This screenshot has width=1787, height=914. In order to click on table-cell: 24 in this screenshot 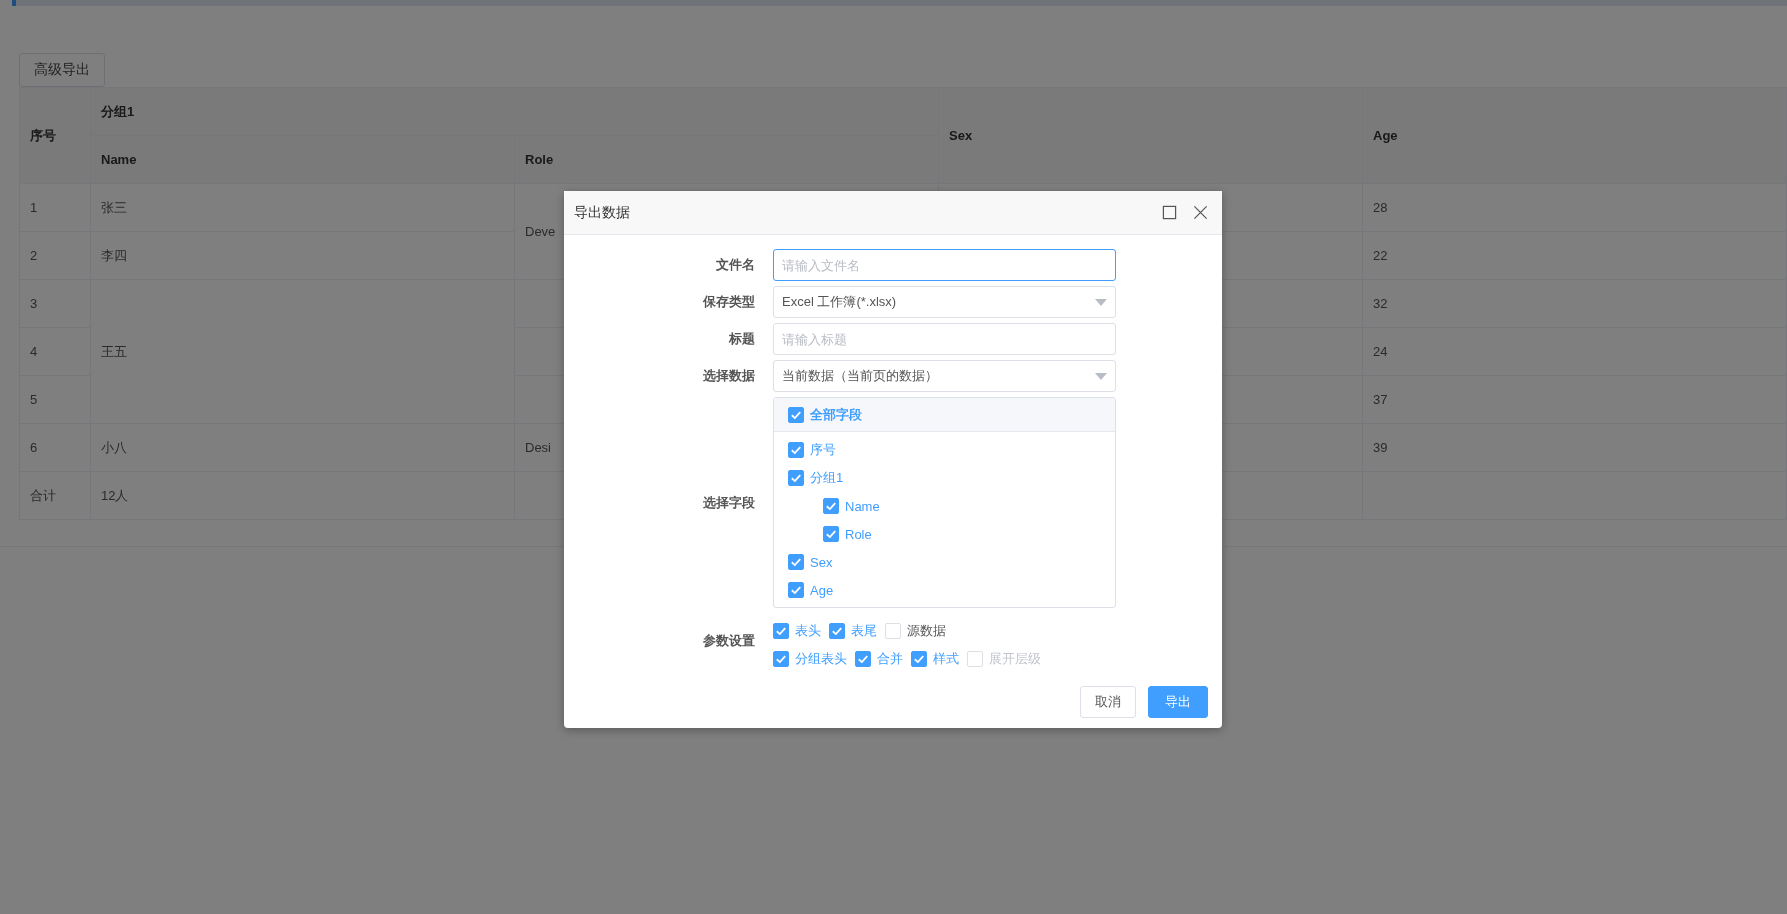, I will do `click(1574, 351)`.